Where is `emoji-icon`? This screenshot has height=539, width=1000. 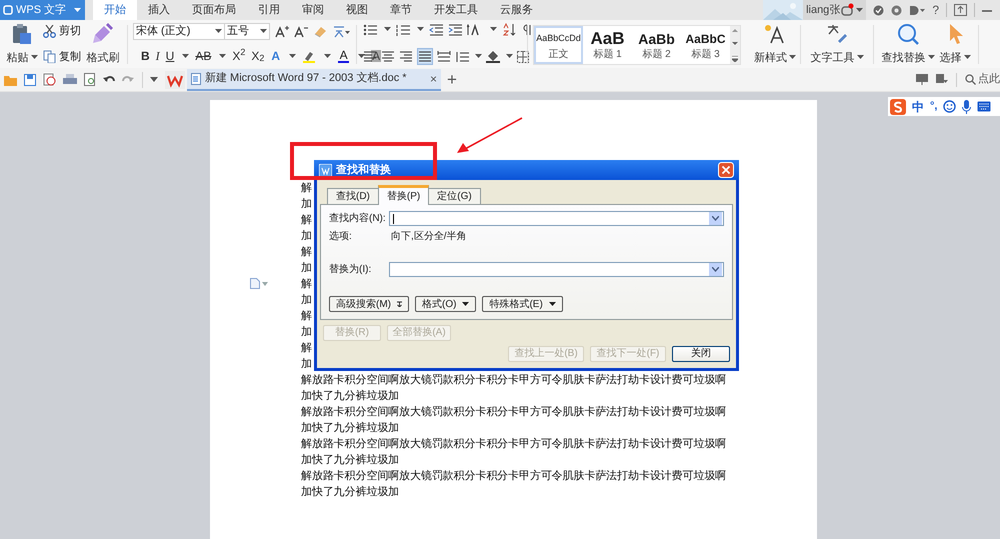 emoji-icon is located at coordinates (949, 106).